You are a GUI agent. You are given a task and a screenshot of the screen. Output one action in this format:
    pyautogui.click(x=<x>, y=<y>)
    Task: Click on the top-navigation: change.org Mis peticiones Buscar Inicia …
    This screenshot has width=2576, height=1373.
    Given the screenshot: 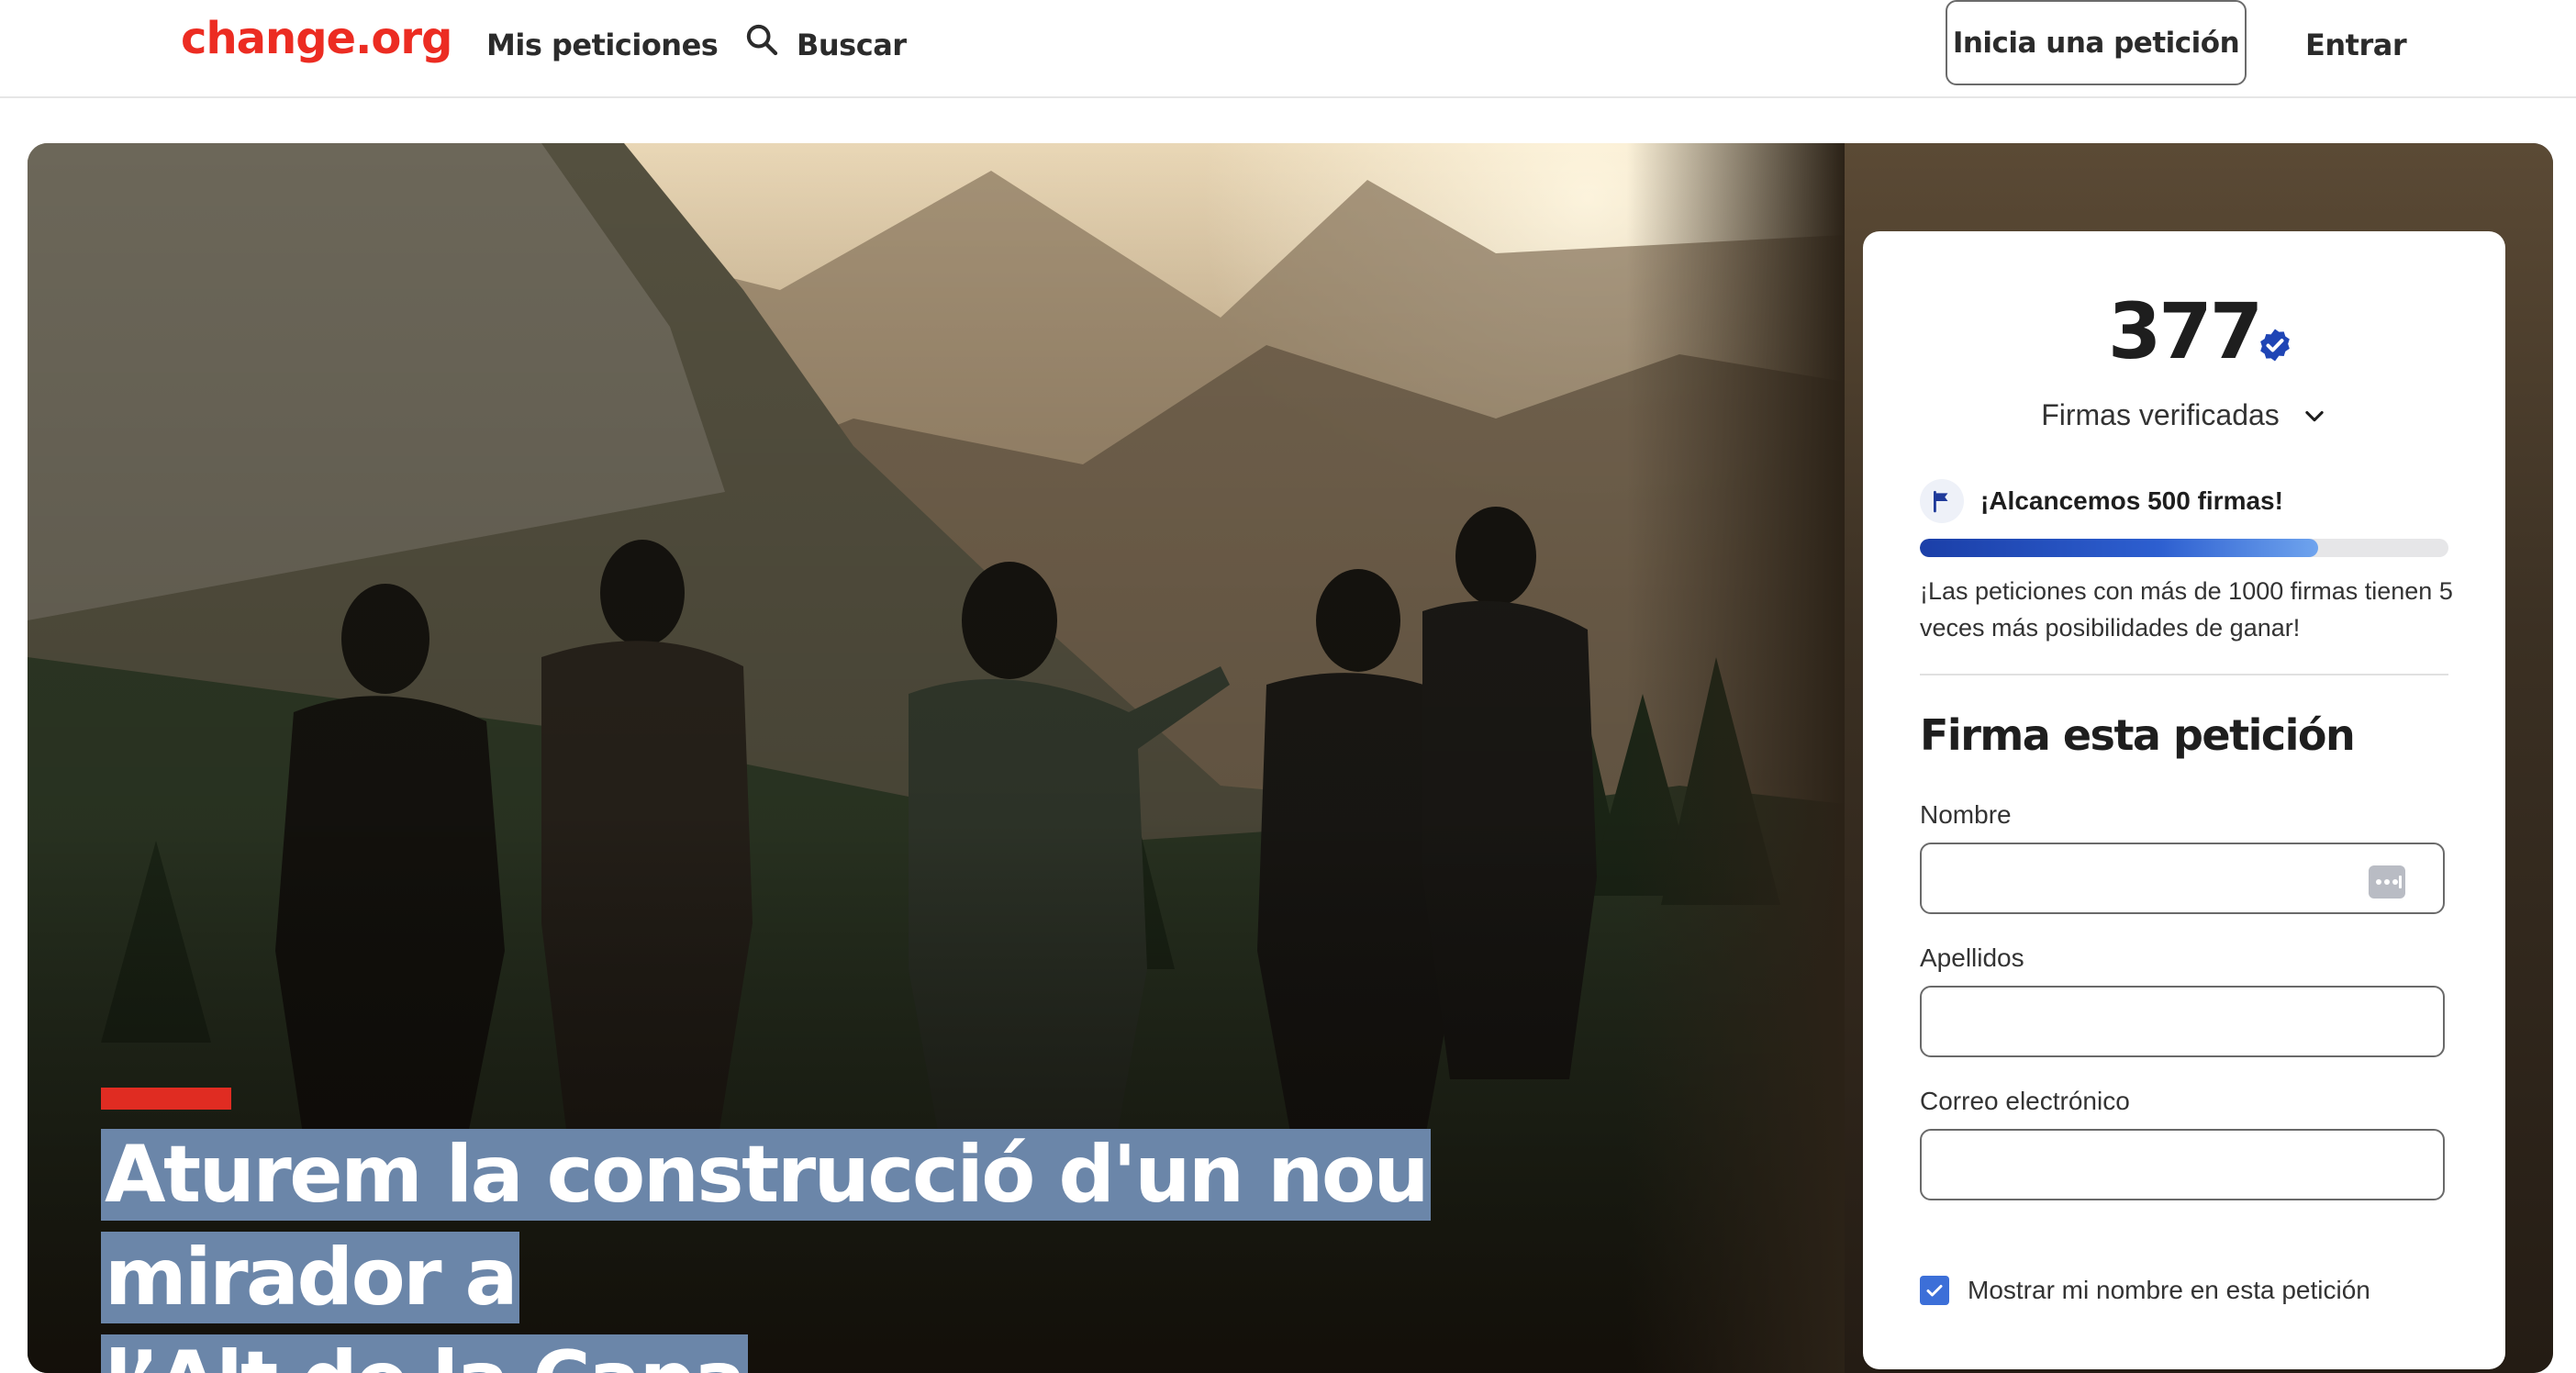 What is the action you would take?
    pyautogui.click(x=1288, y=49)
    